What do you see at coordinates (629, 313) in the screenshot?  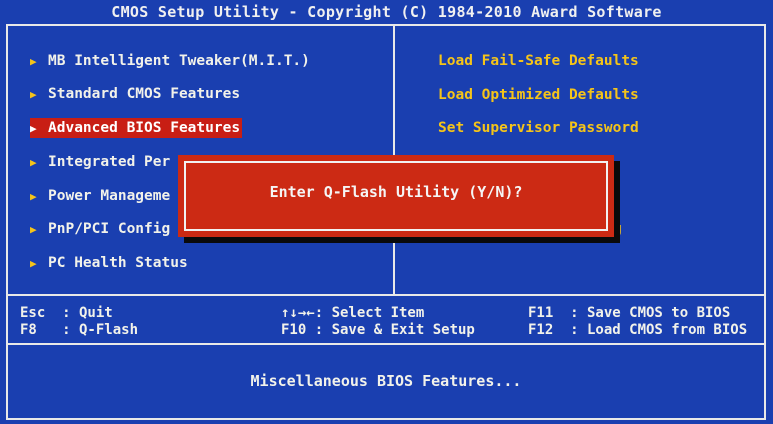 I see `help-f11: F11 : Save CMOS to BIOS` at bounding box center [629, 313].